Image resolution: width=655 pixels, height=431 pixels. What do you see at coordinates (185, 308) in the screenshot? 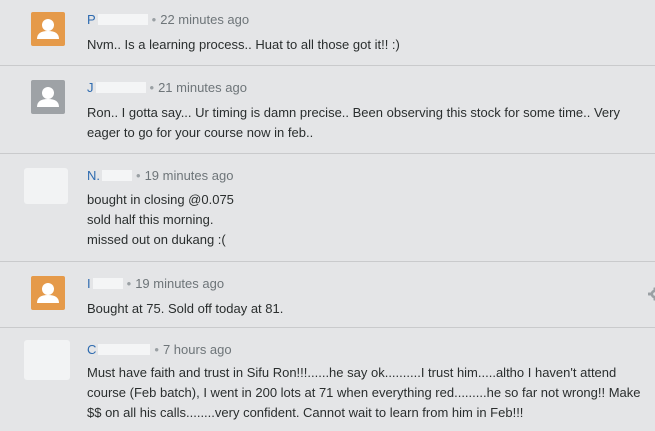
I see `comment-line: Bought at 75. Sold off today at 81.` at bounding box center [185, 308].